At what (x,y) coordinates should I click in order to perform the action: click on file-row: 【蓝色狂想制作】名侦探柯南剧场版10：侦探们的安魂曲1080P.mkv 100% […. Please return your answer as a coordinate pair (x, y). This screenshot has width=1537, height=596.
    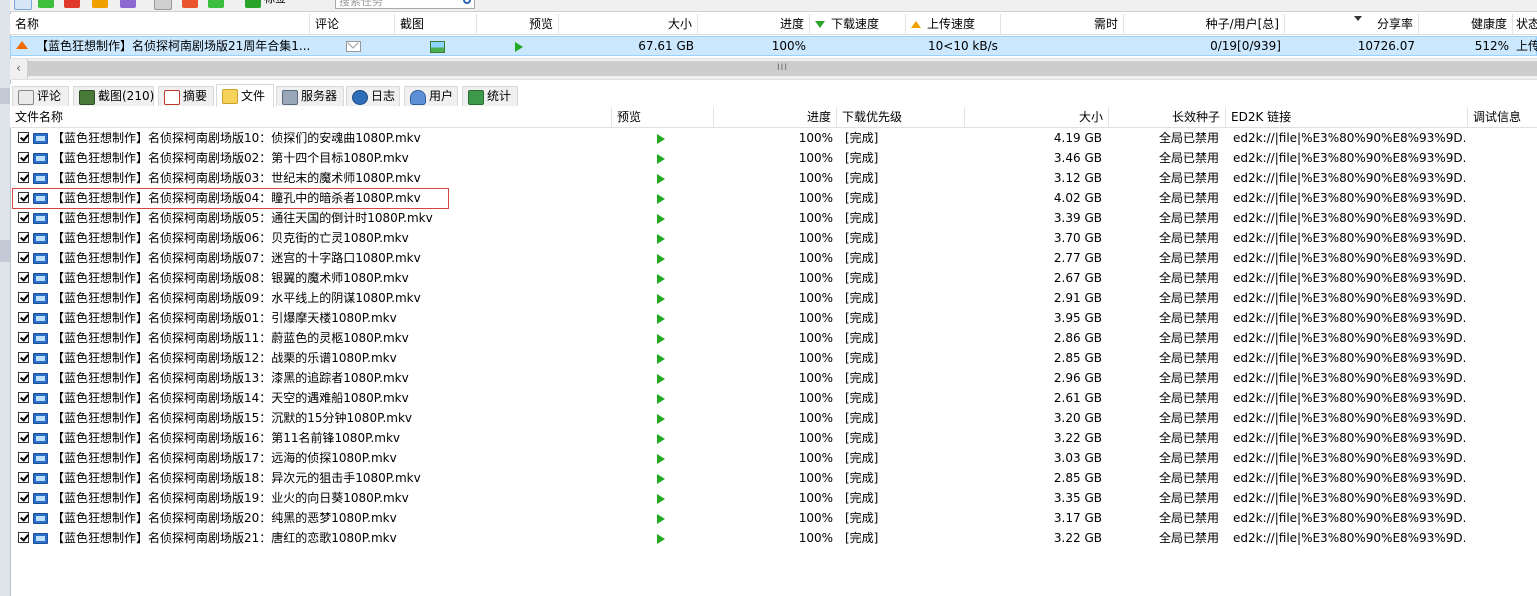
    Looking at the image, I should click on (773, 138).